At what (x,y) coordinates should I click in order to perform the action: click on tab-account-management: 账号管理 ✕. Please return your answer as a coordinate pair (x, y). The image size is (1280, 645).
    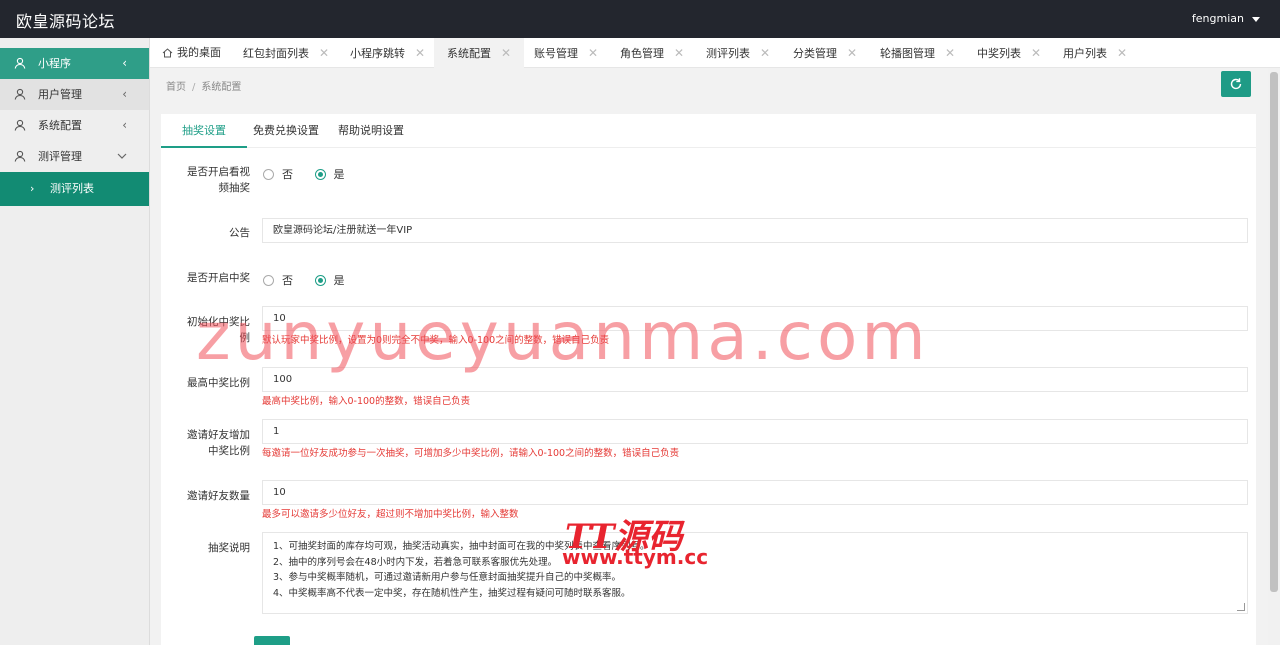
    Looking at the image, I should click on (566, 53).